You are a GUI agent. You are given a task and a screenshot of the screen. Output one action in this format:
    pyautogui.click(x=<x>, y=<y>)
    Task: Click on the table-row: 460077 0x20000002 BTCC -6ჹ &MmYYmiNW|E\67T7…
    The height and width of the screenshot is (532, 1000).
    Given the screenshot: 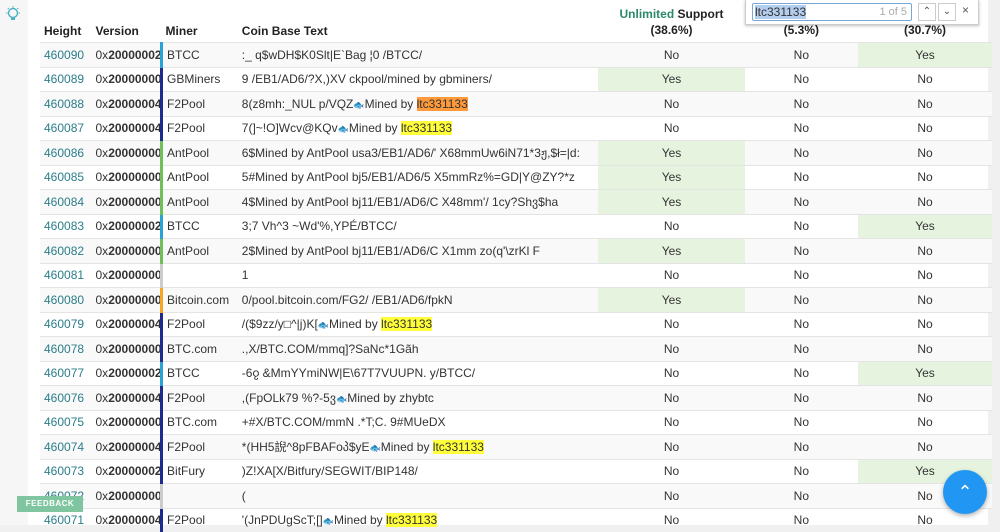 What is the action you would take?
    pyautogui.click(x=516, y=373)
    